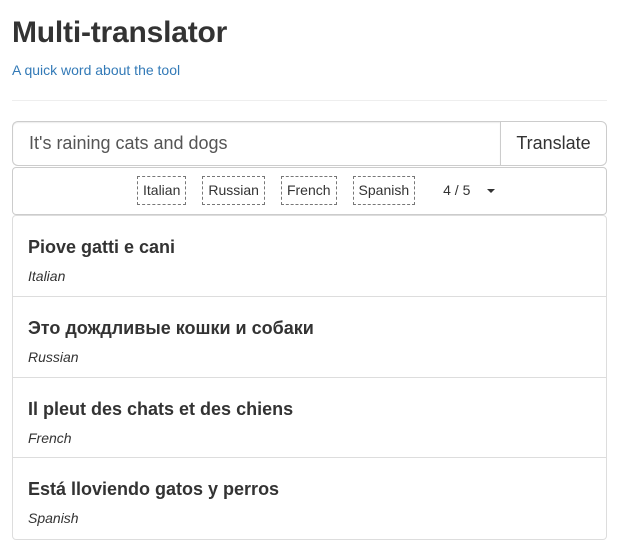 This screenshot has height=553, width=622. I want to click on result-language: Spanish, so click(53, 518).